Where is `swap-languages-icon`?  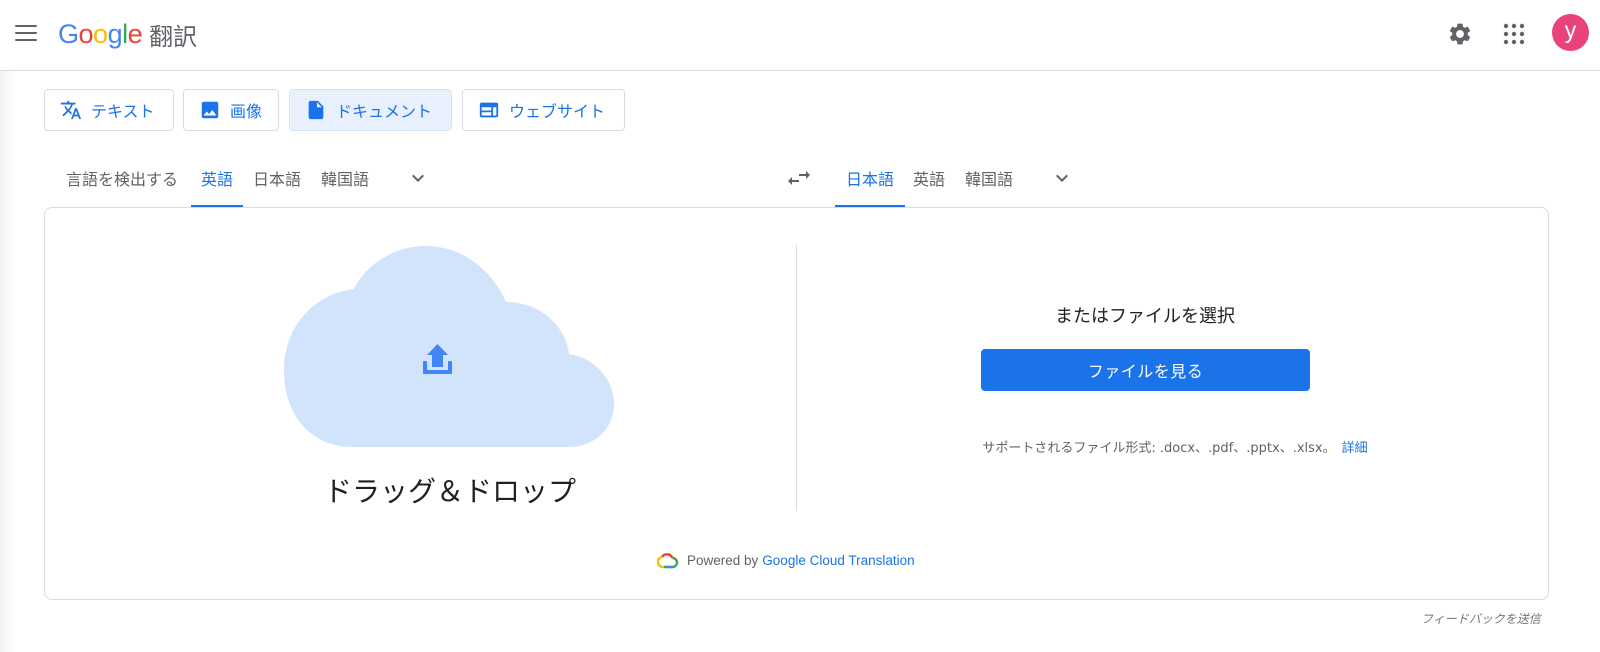 swap-languages-icon is located at coordinates (798, 178).